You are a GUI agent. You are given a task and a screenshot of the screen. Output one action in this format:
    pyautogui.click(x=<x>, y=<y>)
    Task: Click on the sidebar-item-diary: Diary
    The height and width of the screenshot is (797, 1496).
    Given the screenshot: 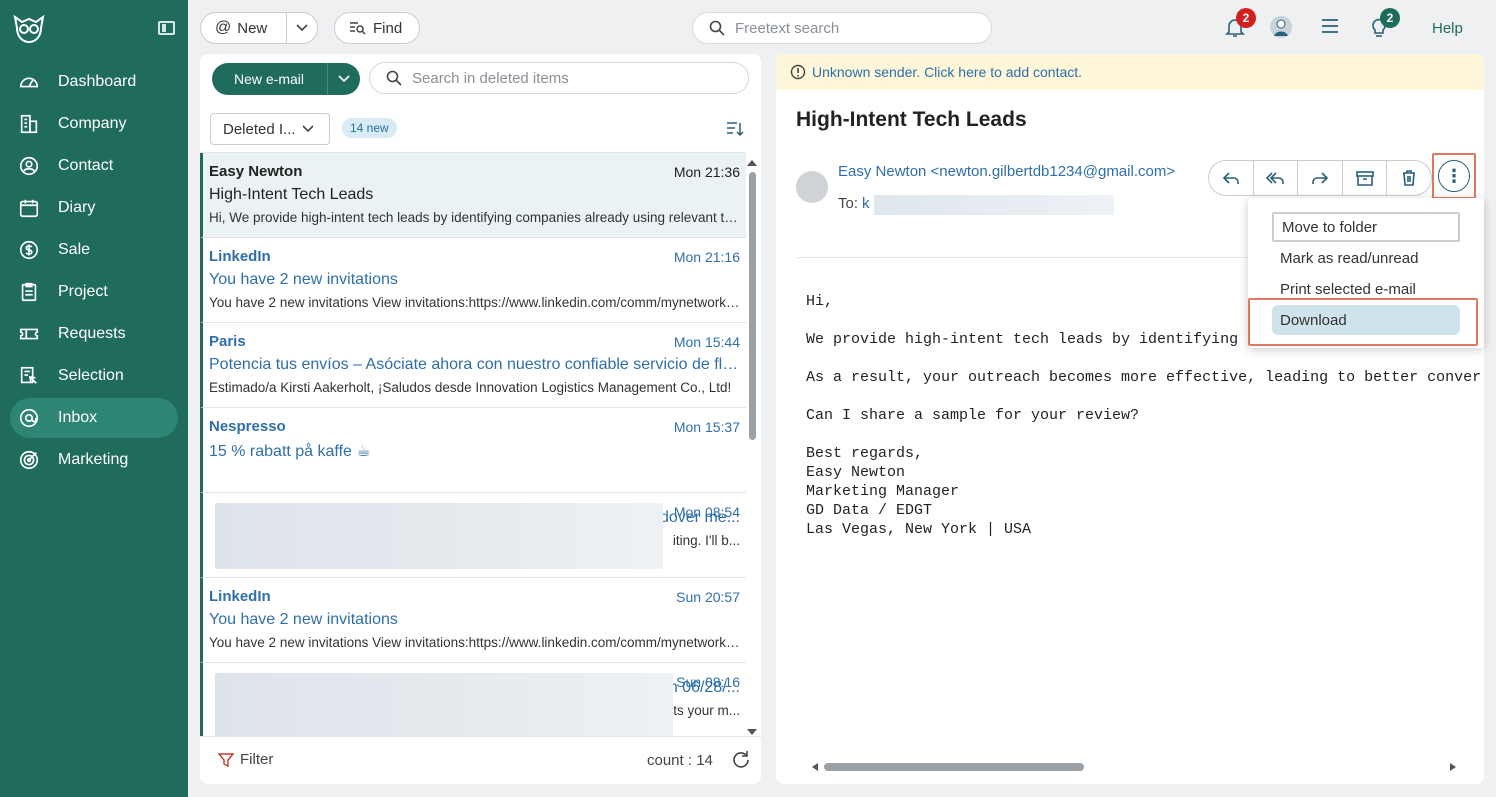 What is the action you would take?
    pyautogui.click(x=94, y=208)
    